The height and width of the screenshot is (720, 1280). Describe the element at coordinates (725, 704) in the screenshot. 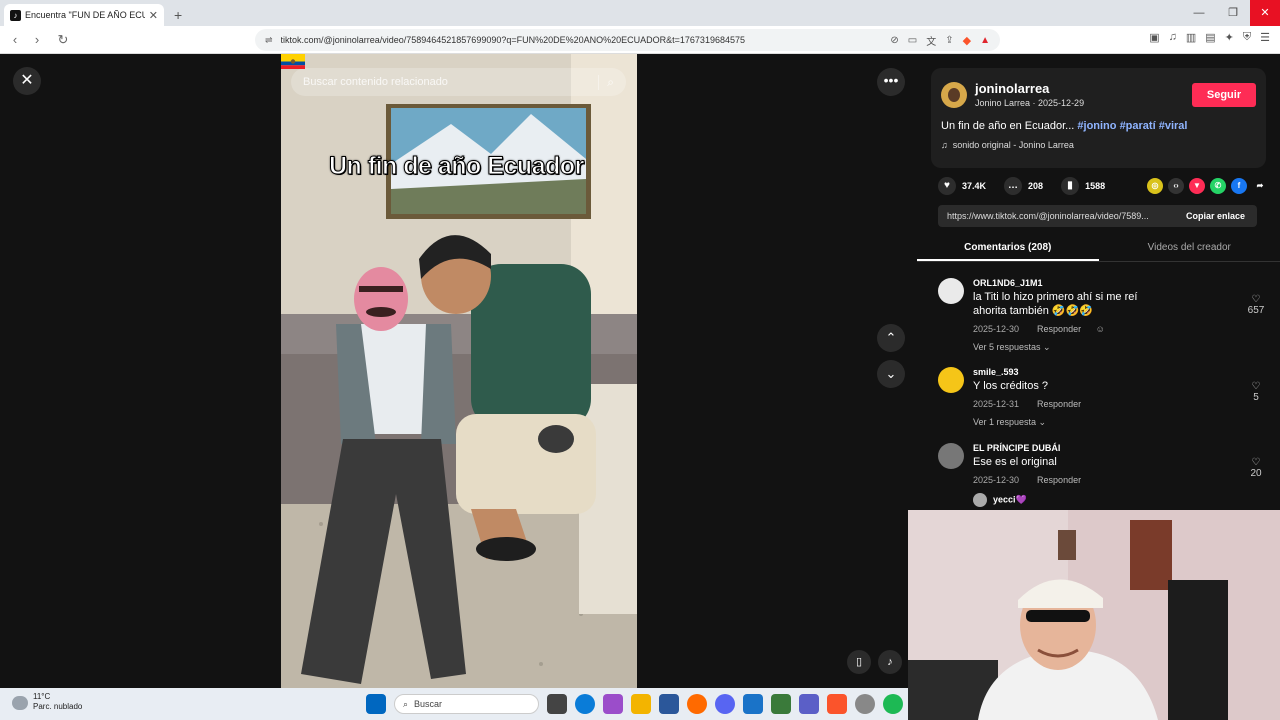

I see `discord-icon` at that location.